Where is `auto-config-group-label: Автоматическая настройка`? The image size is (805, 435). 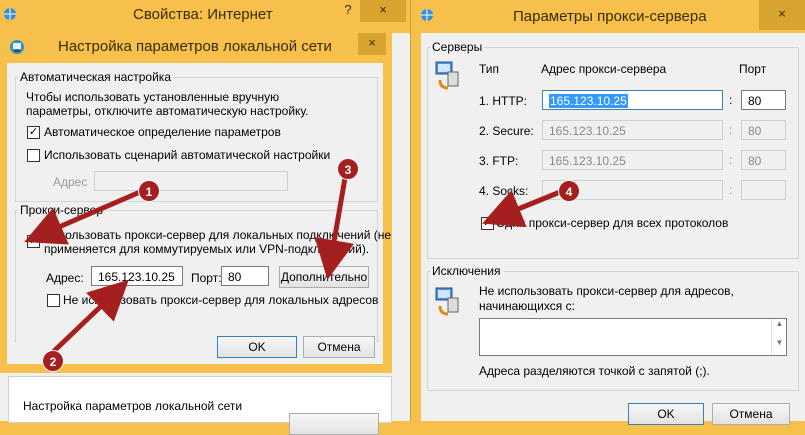
auto-config-group-label: Автоматическая настройка is located at coordinates (95, 77).